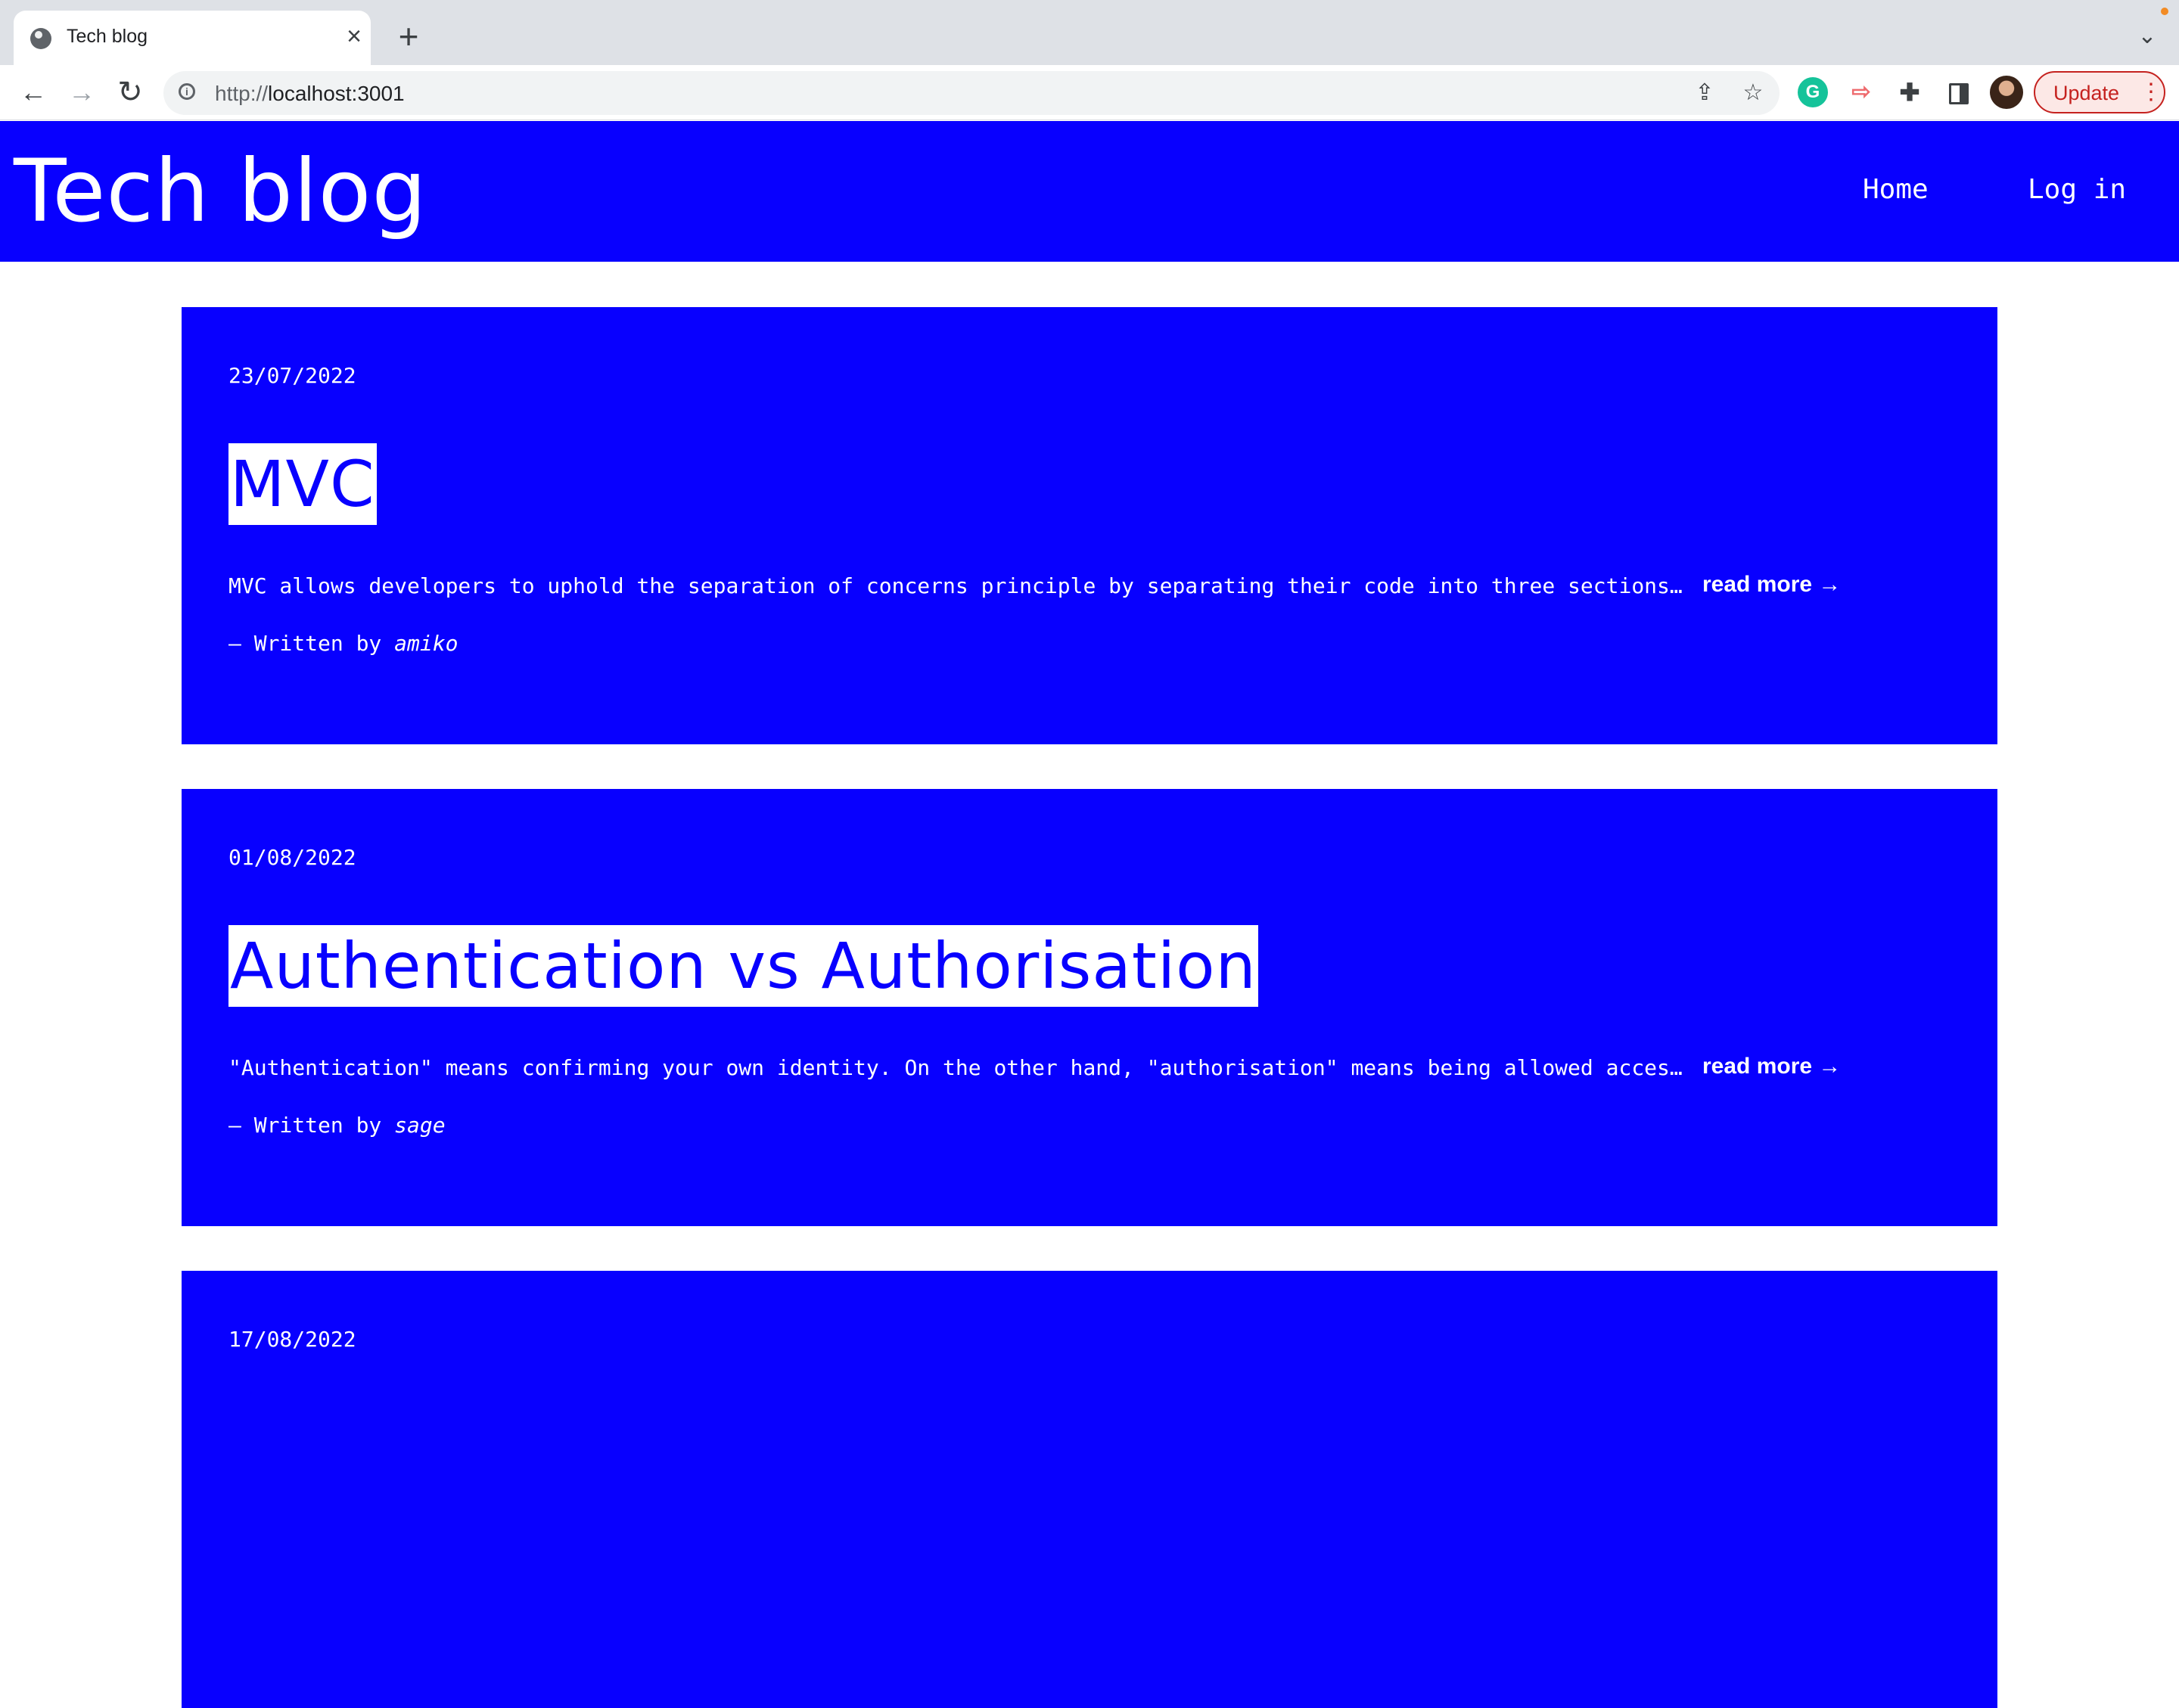 The width and height of the screenshot is (2179, 1708). What do you see at coordinates (2077, 190) in the screenshot?
I see `nav-login-link: Log in` at bounding box center [2077, 190].